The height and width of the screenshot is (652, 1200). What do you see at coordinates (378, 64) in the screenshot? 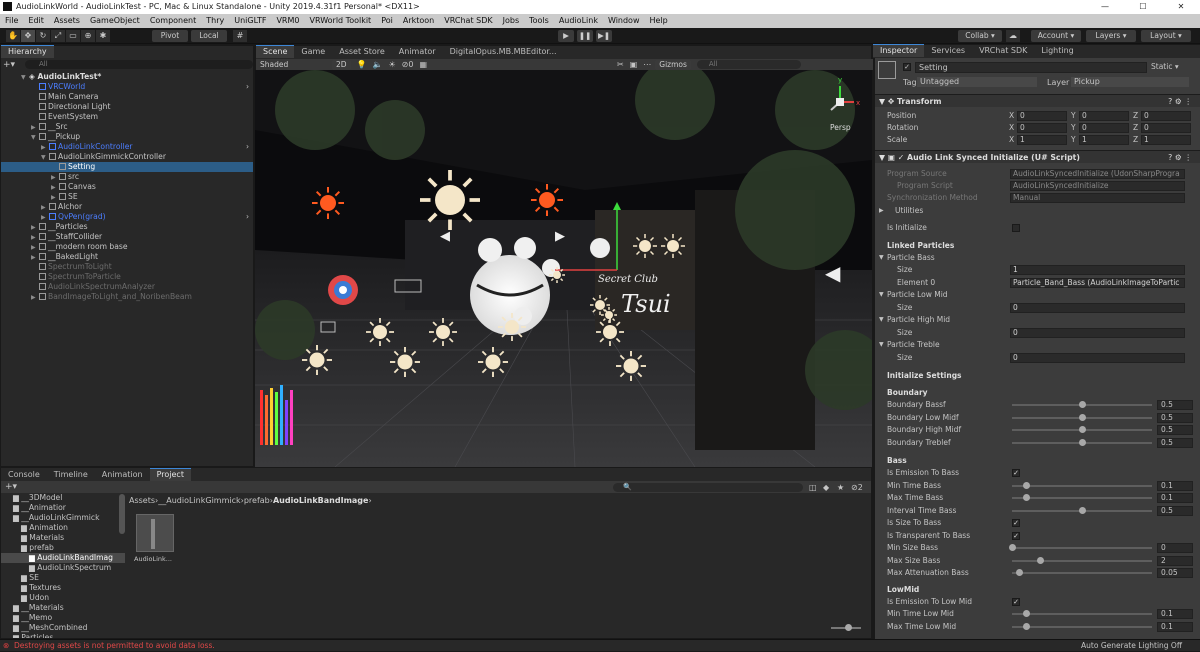
I see `audio-toggle-icon: 🔈` at bounding box center [378, 64].